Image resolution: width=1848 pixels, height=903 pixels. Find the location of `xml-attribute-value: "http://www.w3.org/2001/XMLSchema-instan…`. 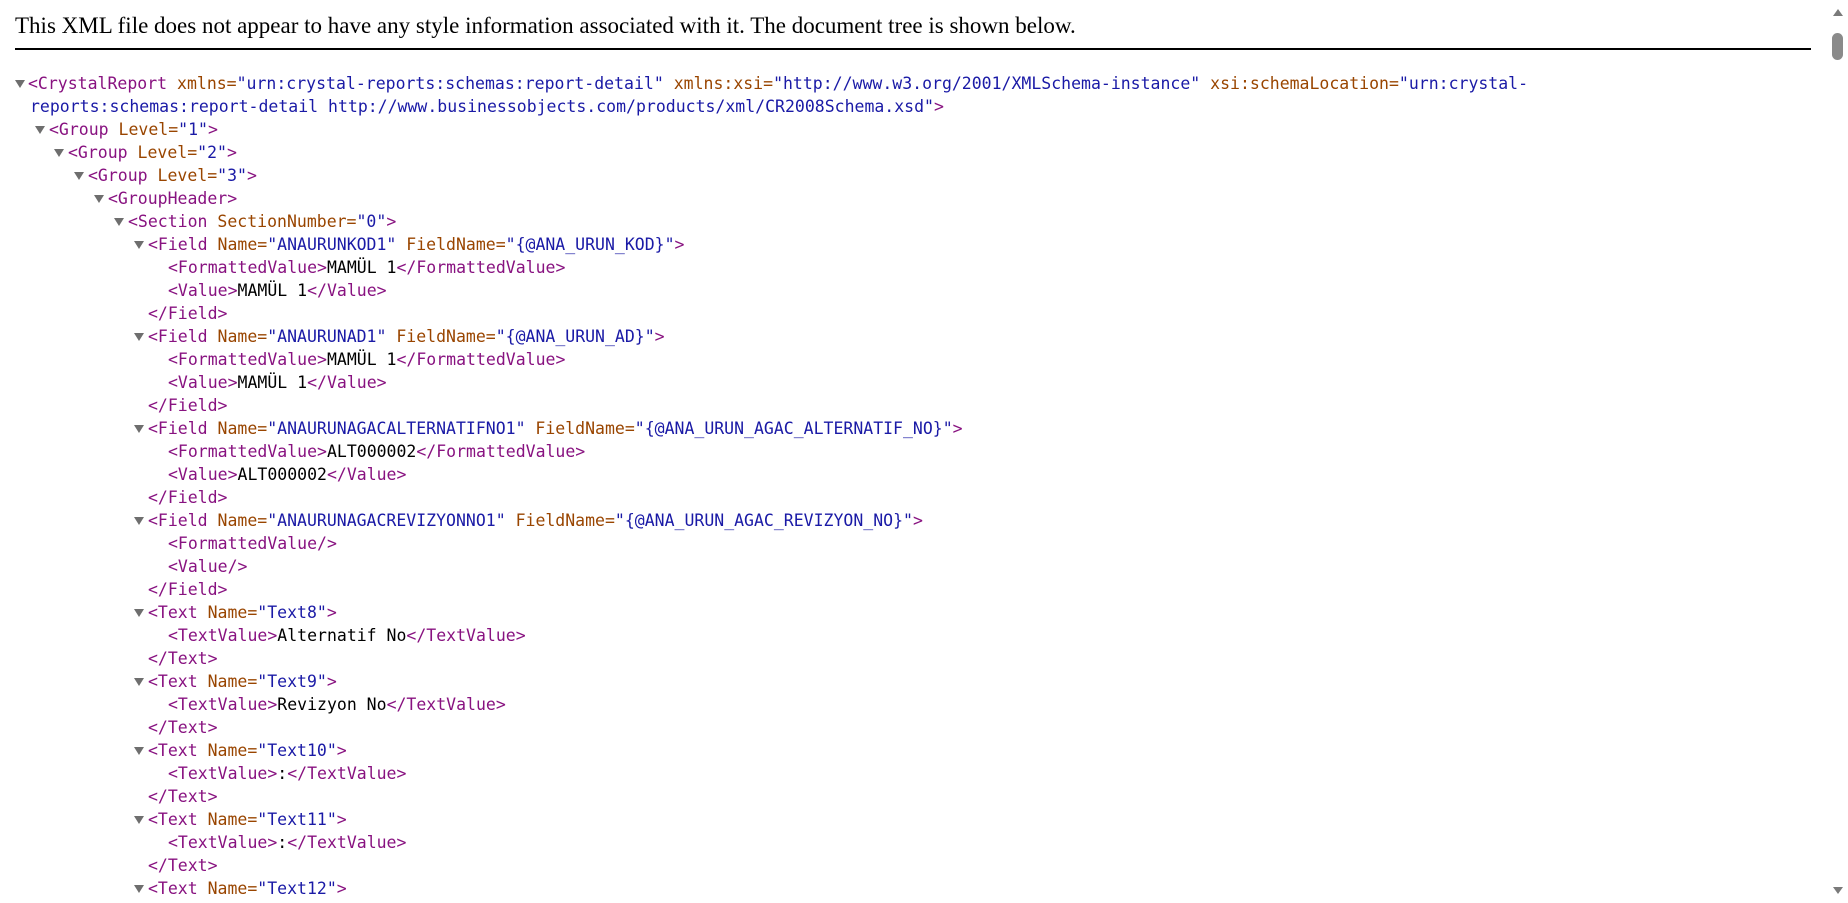

xml-attribute-value: "http://www.w3.org/2001/XMLSchema-instan… is located at coordinates (987, 83).